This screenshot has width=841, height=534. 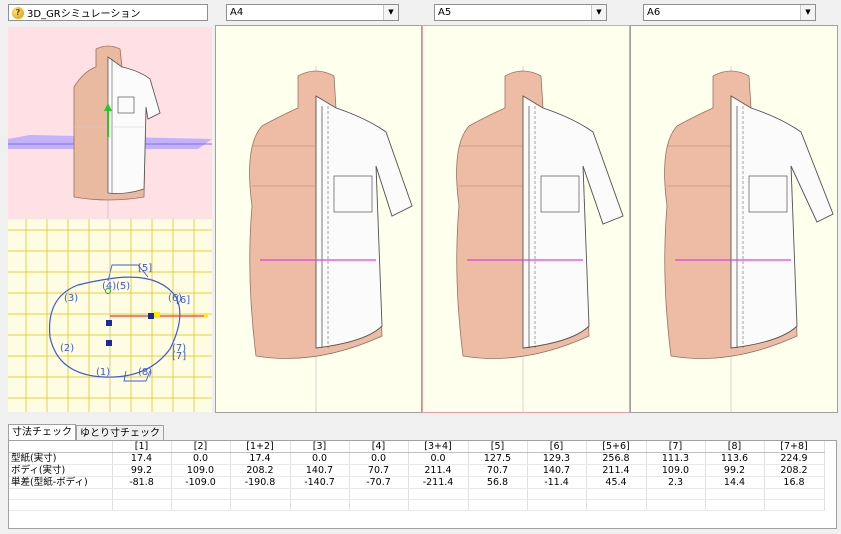 What do you see at coordinates (616, 458) in the screenshot?
I see `table-cell: 256.8` at bounding box center [616, 458].